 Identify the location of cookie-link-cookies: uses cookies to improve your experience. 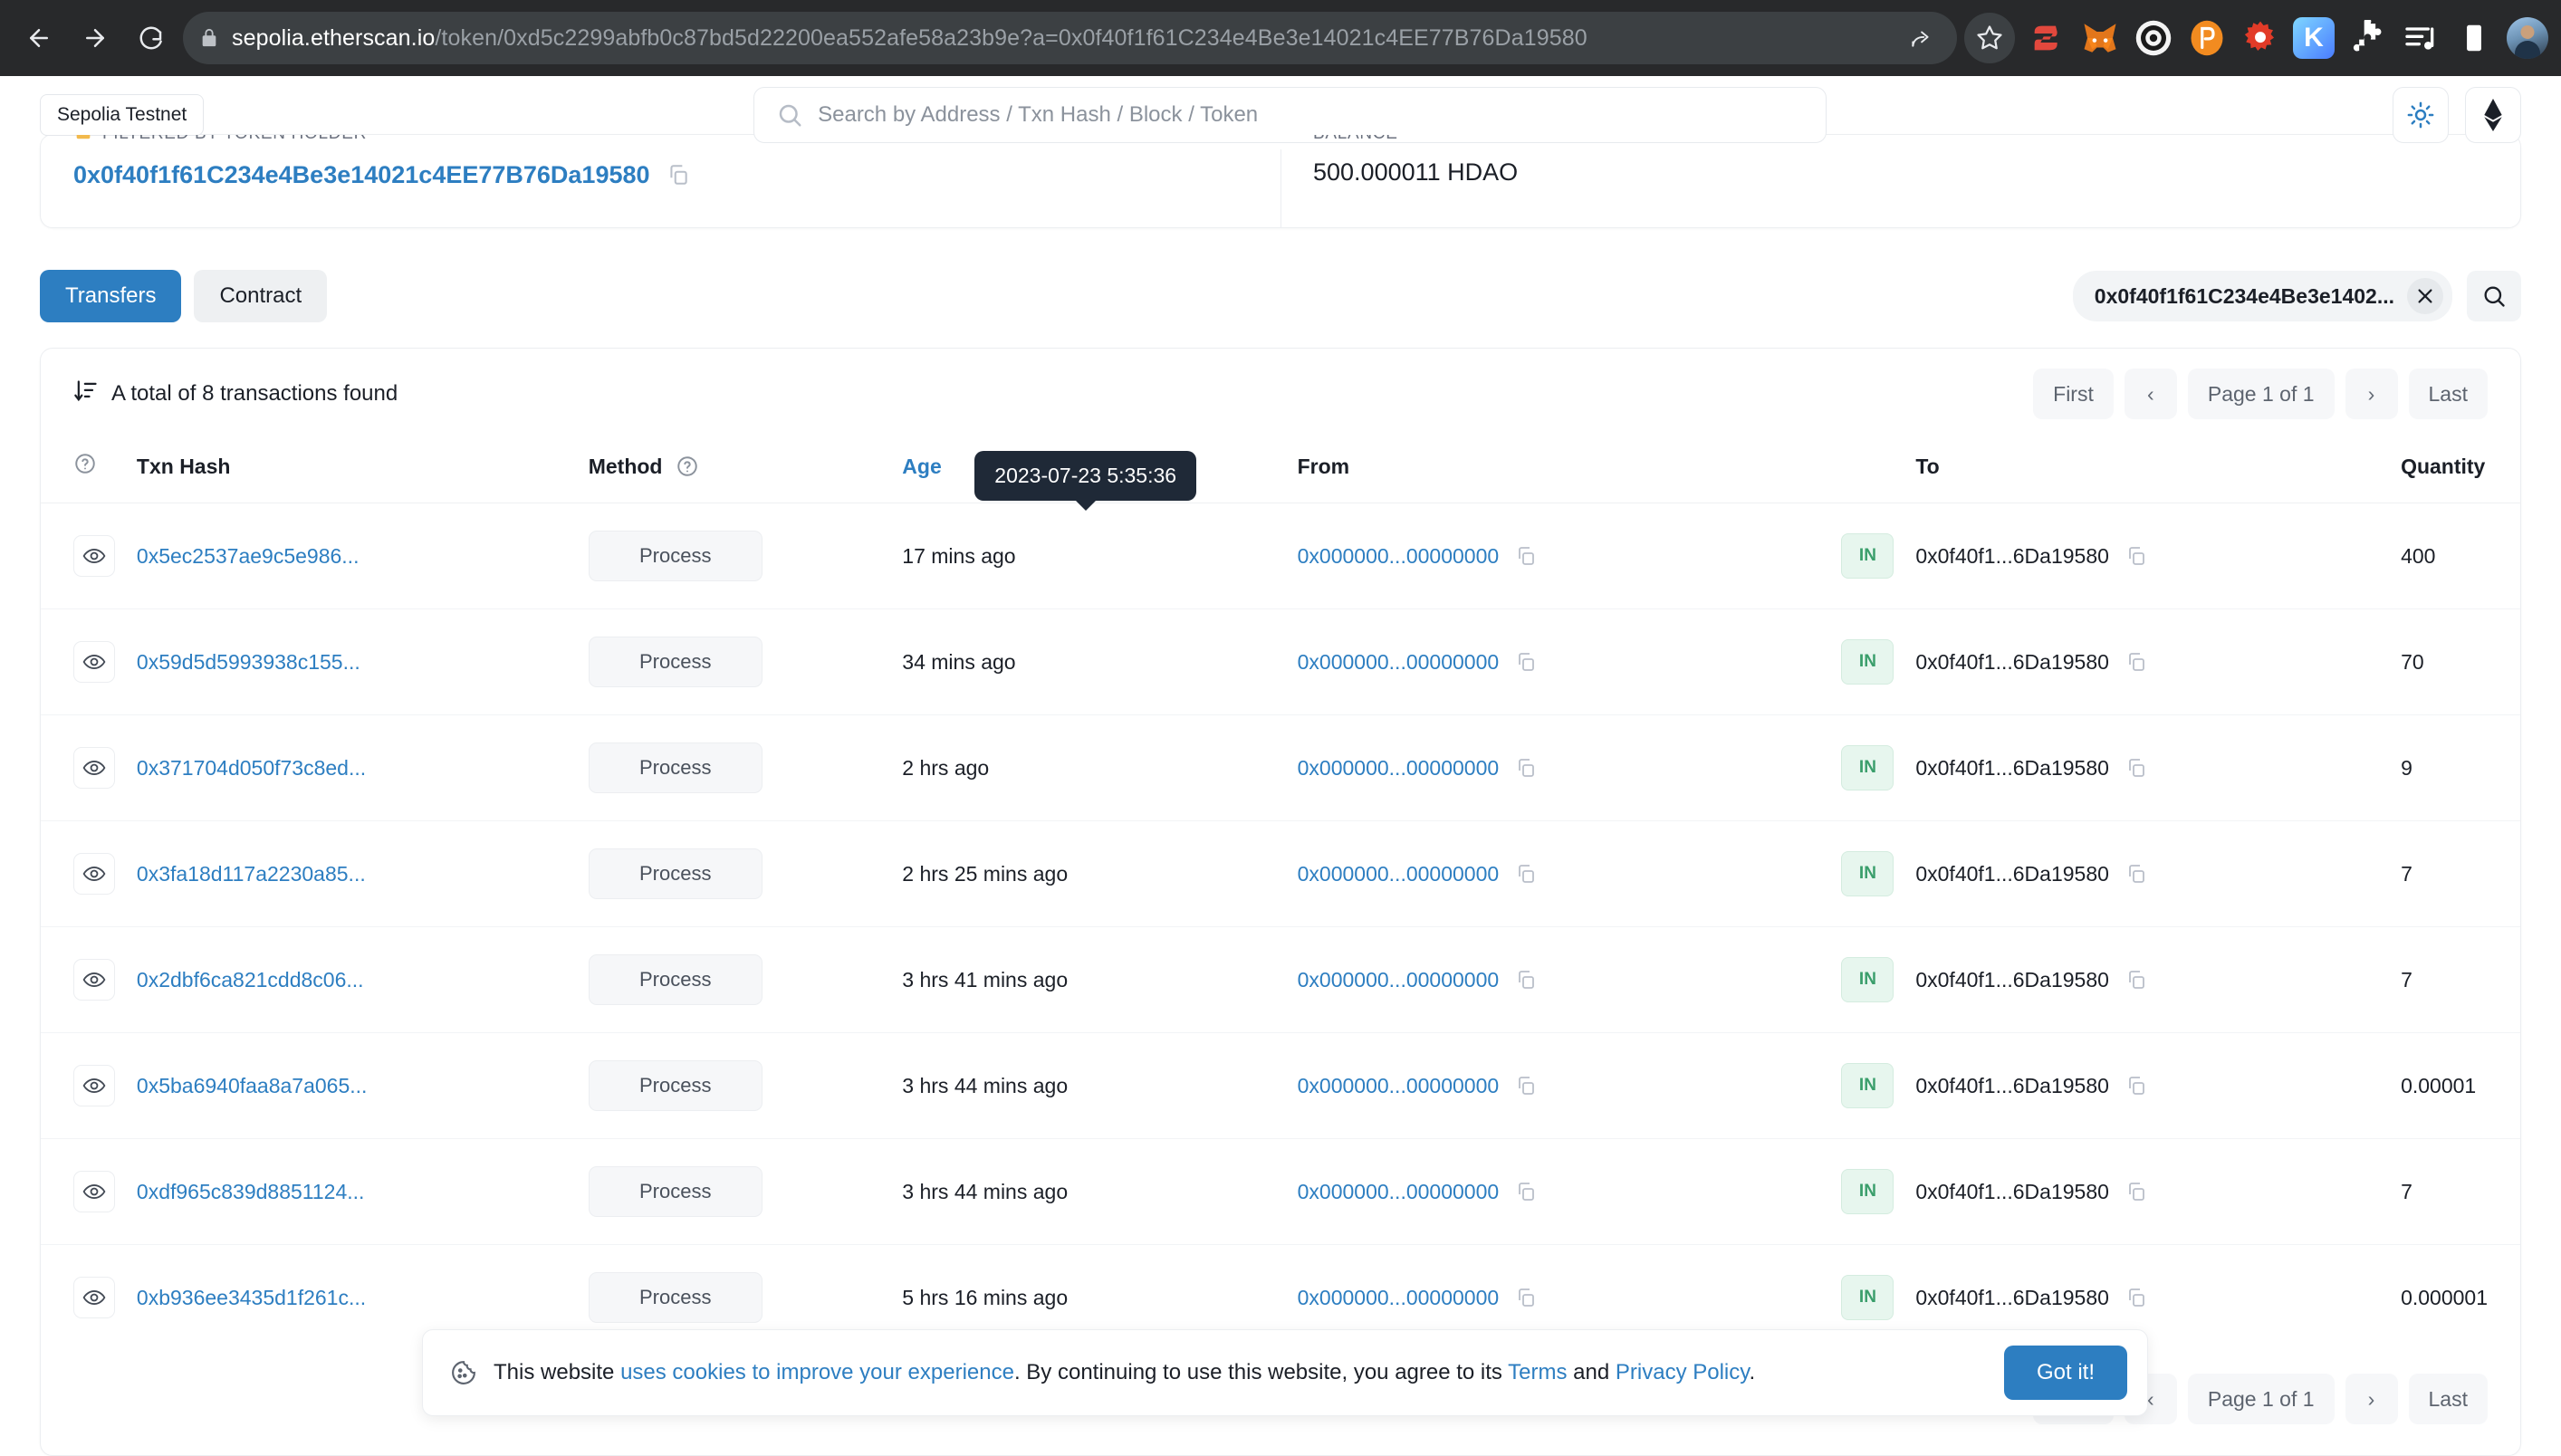
(817, 1372).